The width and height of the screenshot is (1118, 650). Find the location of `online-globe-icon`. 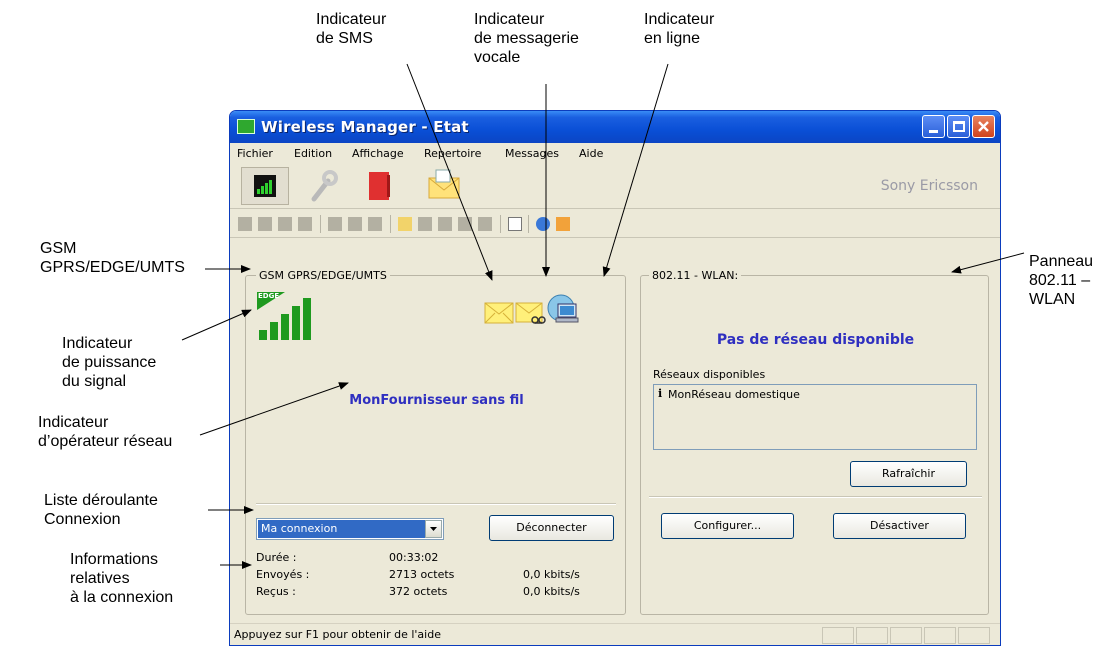

online-globe-icon is located at coordinates (563, 308).